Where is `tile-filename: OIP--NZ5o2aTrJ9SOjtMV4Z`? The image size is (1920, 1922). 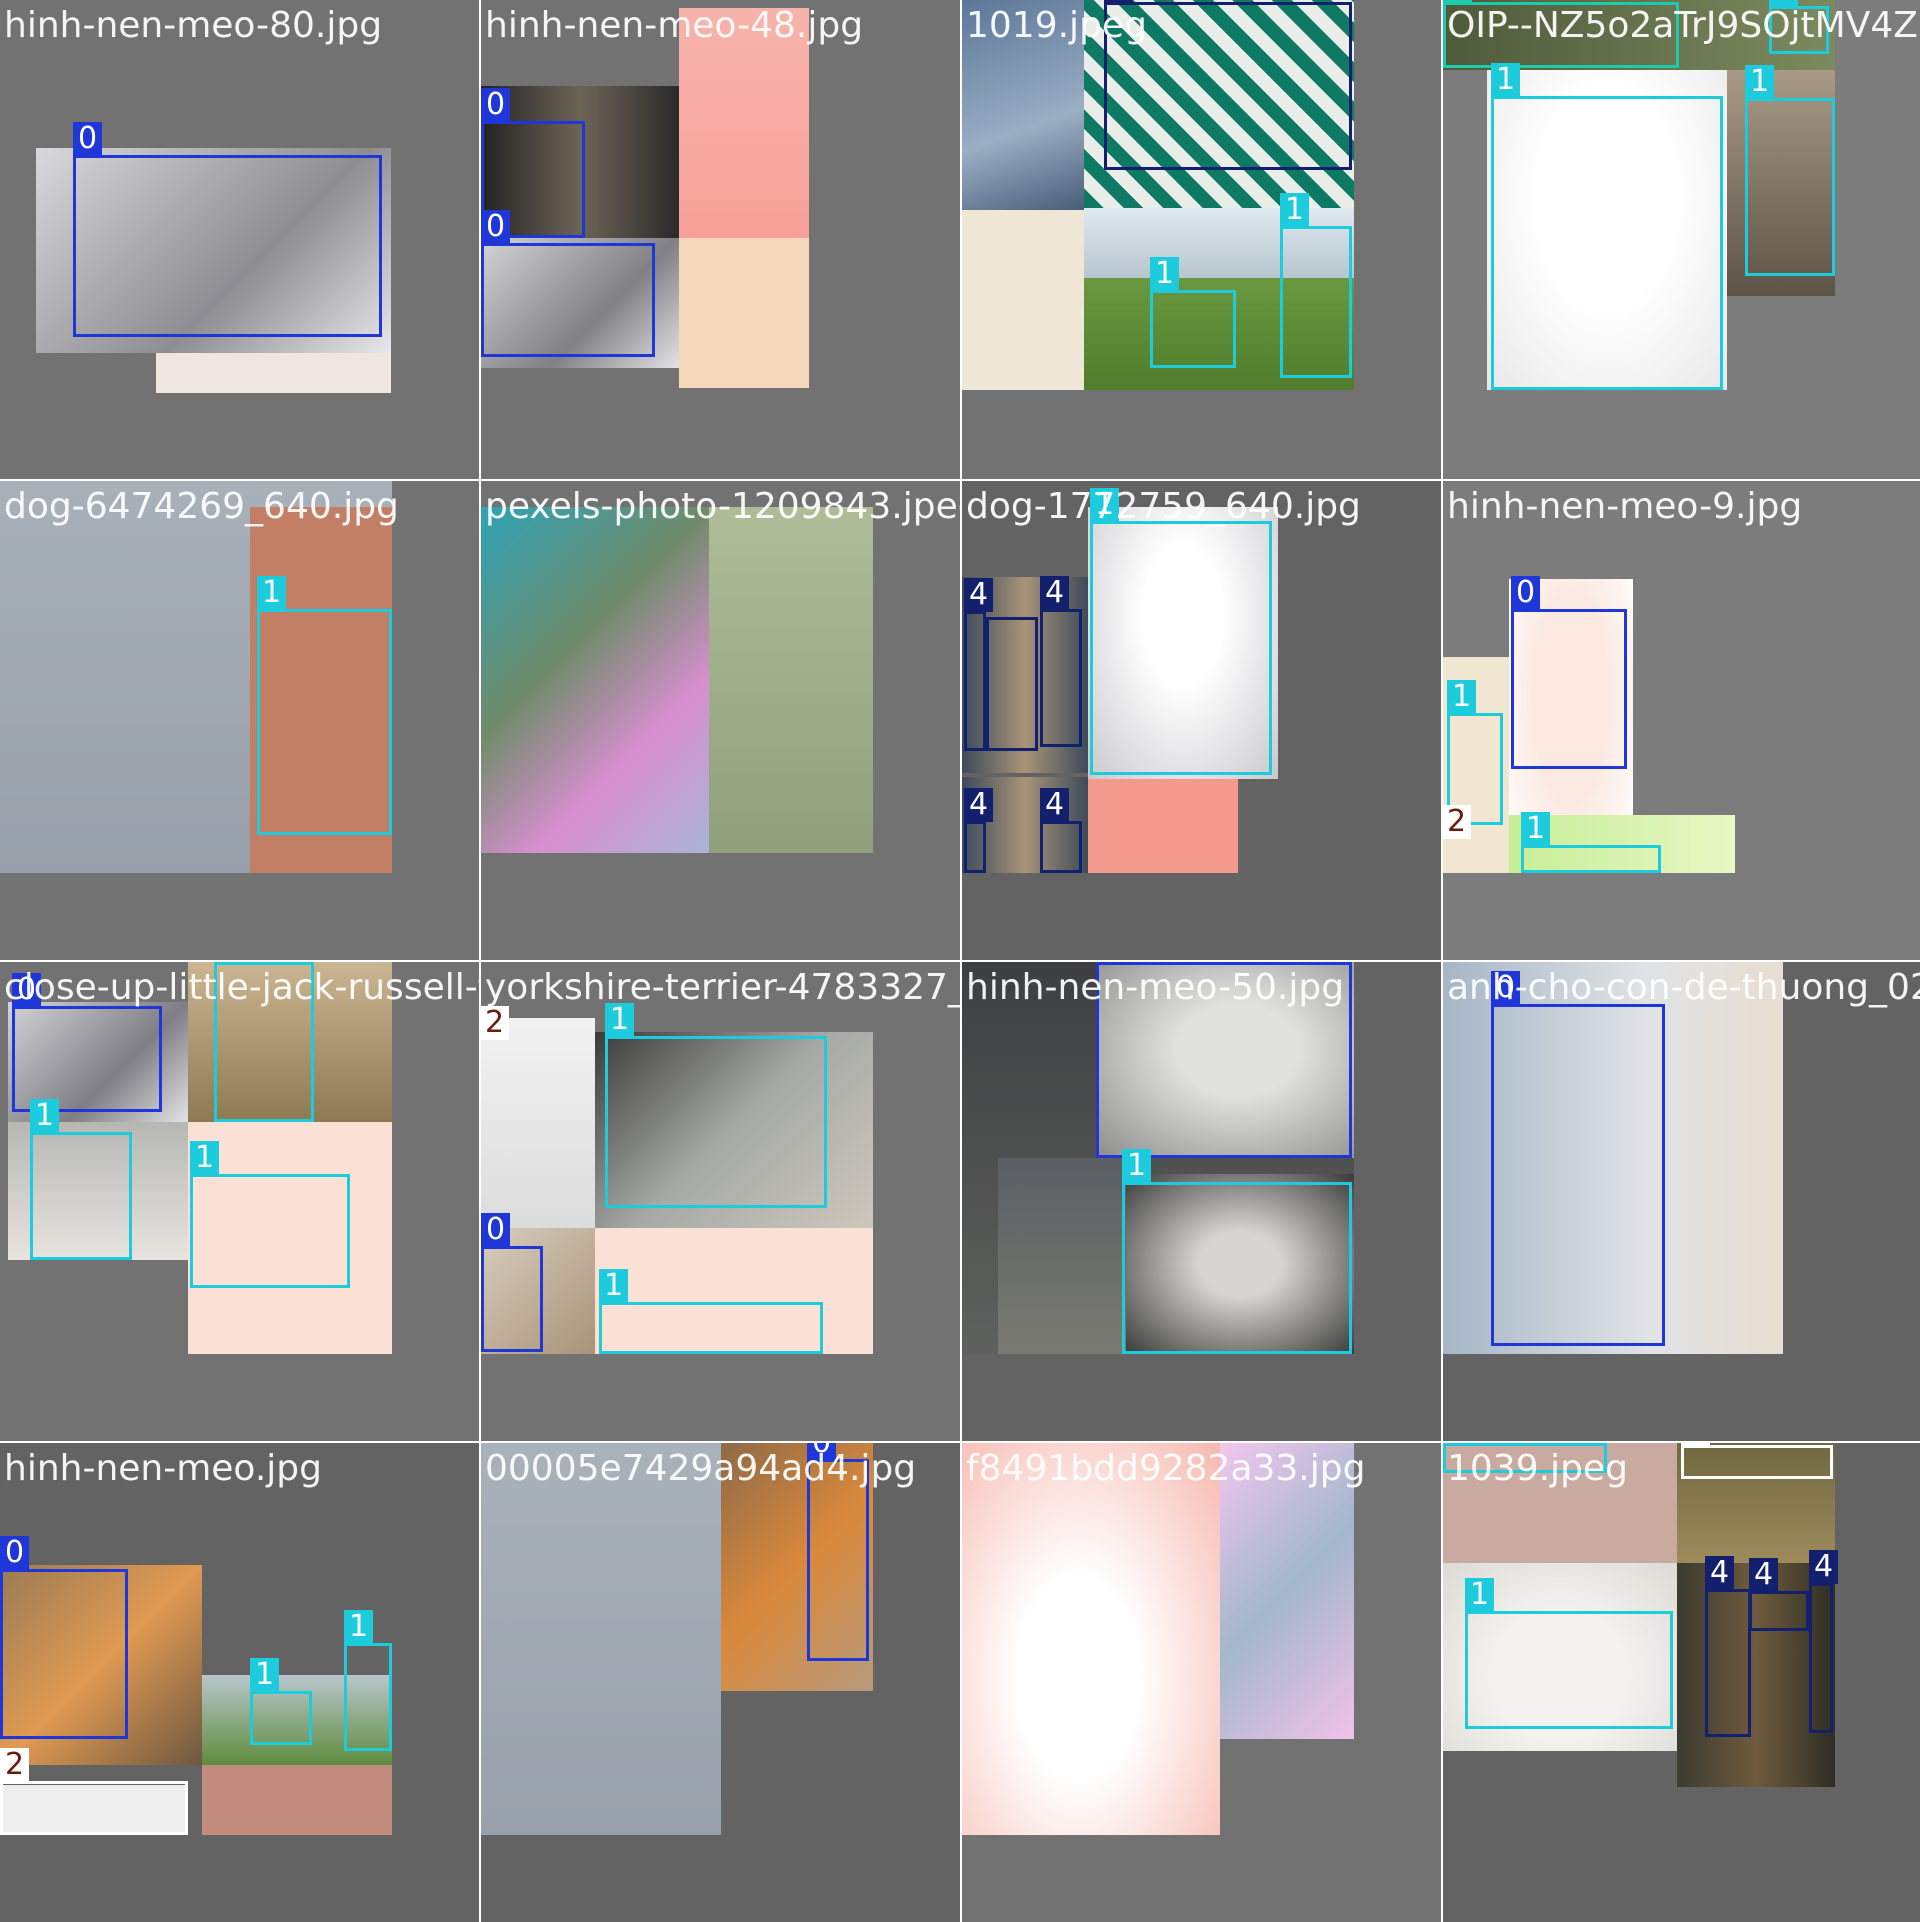 tile-filename: OIP--NZ5o2aTrJ9SOjtMV4Z is located at coordinates (1682, 25).